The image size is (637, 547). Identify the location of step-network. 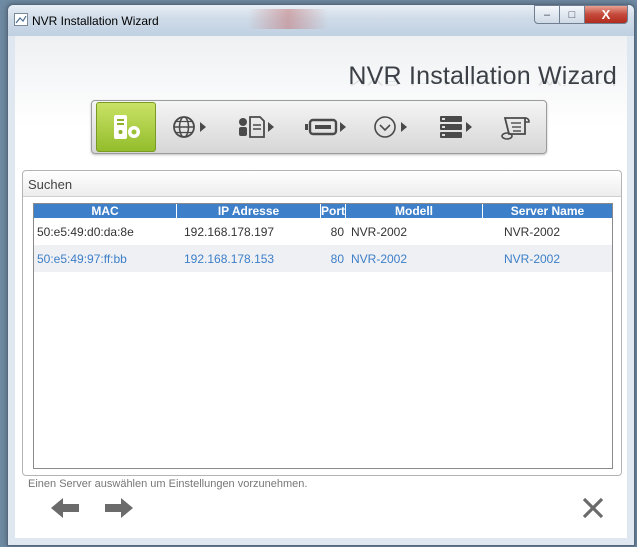
(192, 127).